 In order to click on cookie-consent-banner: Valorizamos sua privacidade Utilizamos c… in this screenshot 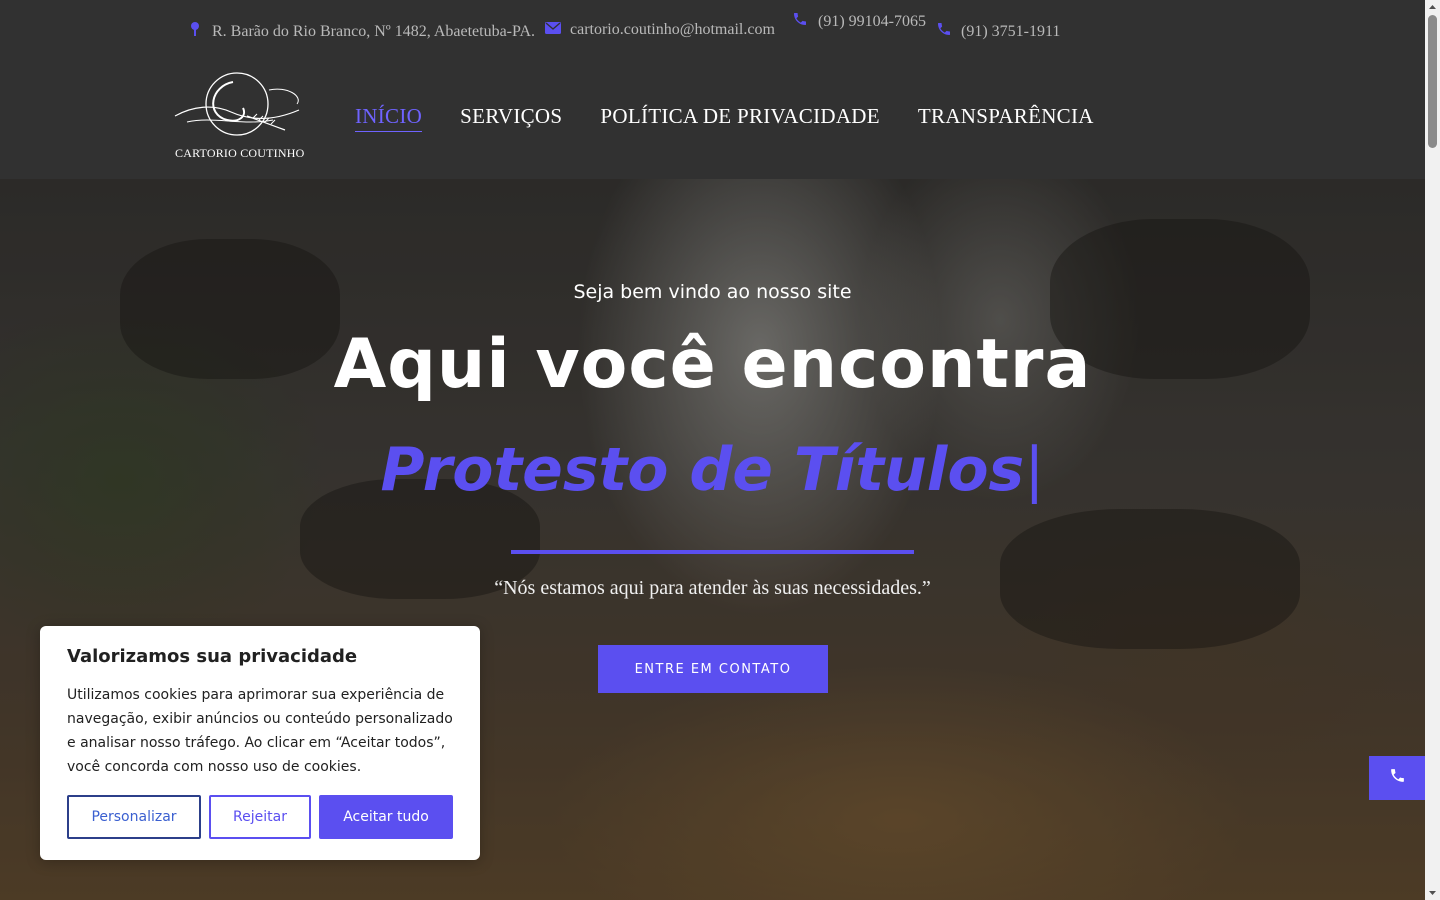, I will do `click(260, 743)`.